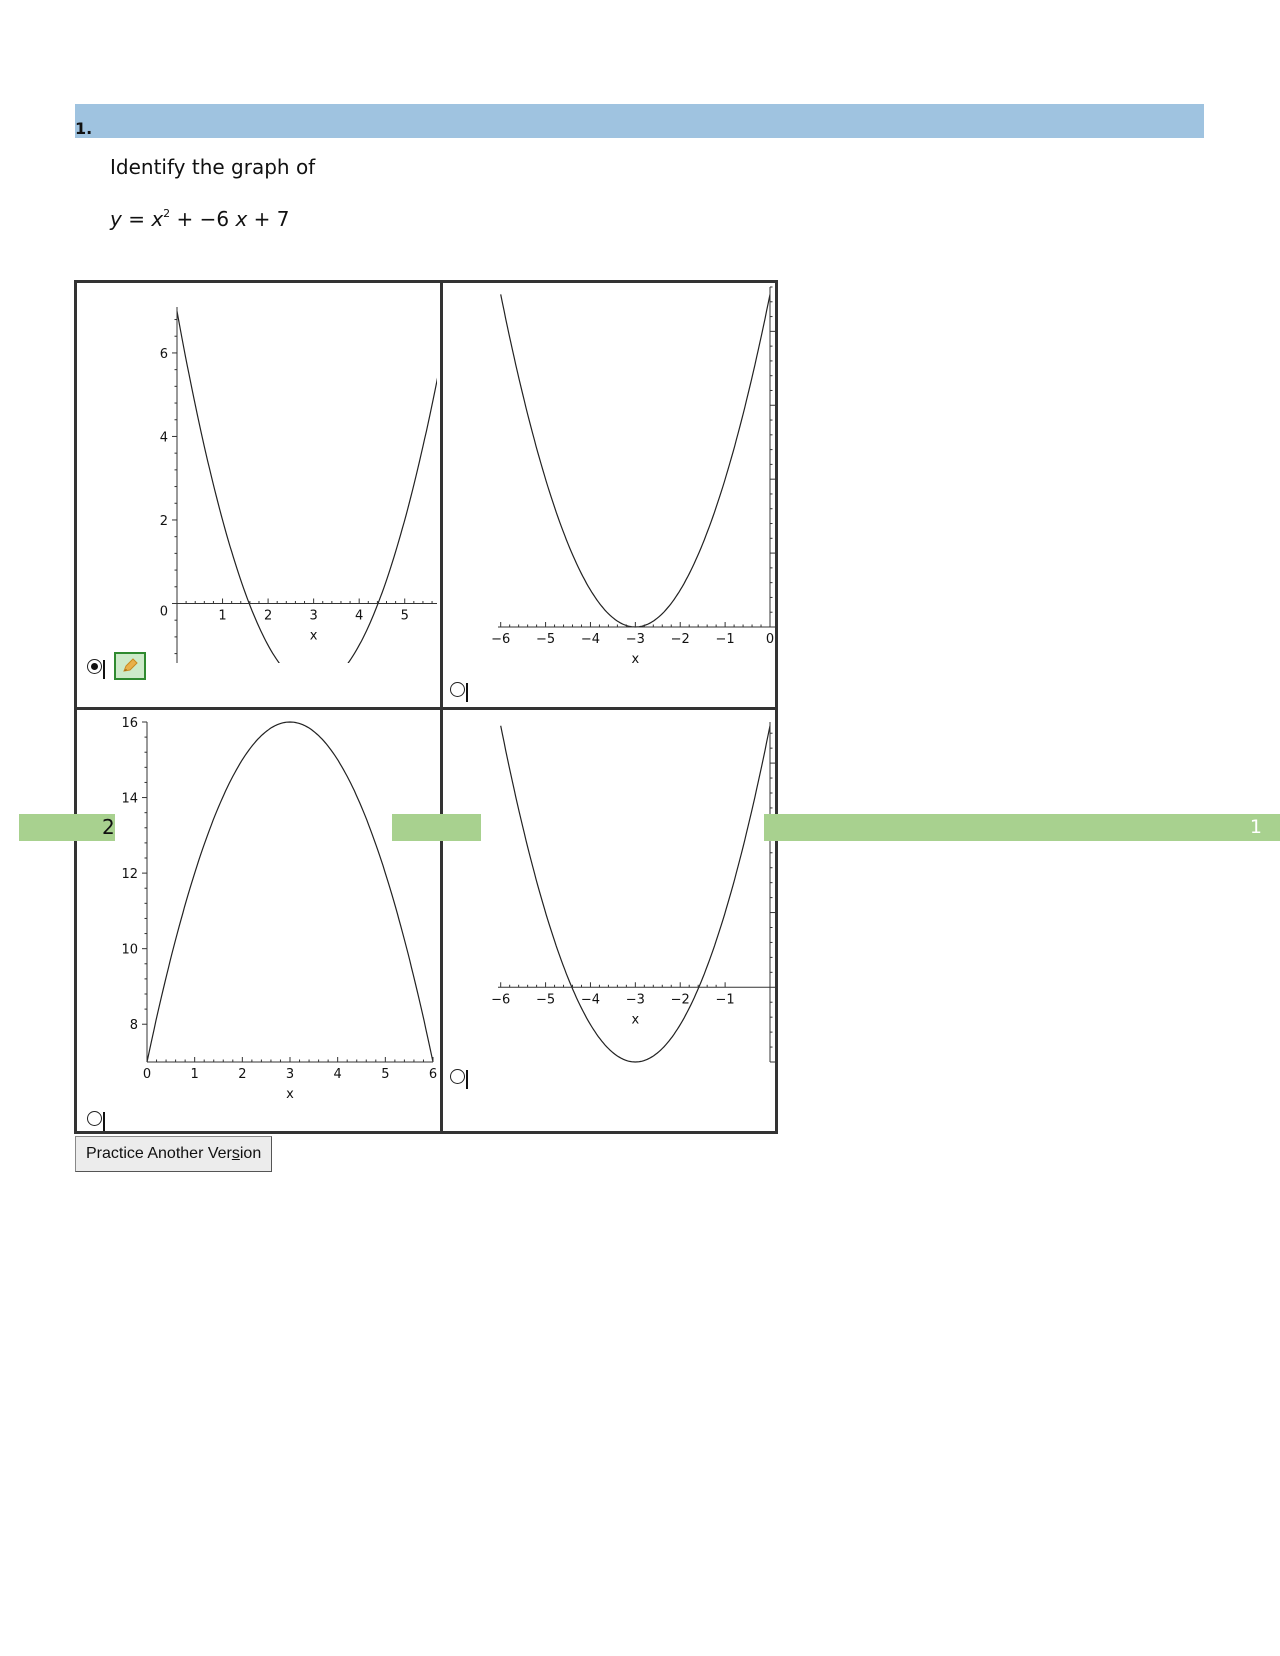 This screenshot has width=1280, height=1656. Describe the element at coordinates (129, 874) in the screenshot. I see `y-tick-label: 12` at that location.